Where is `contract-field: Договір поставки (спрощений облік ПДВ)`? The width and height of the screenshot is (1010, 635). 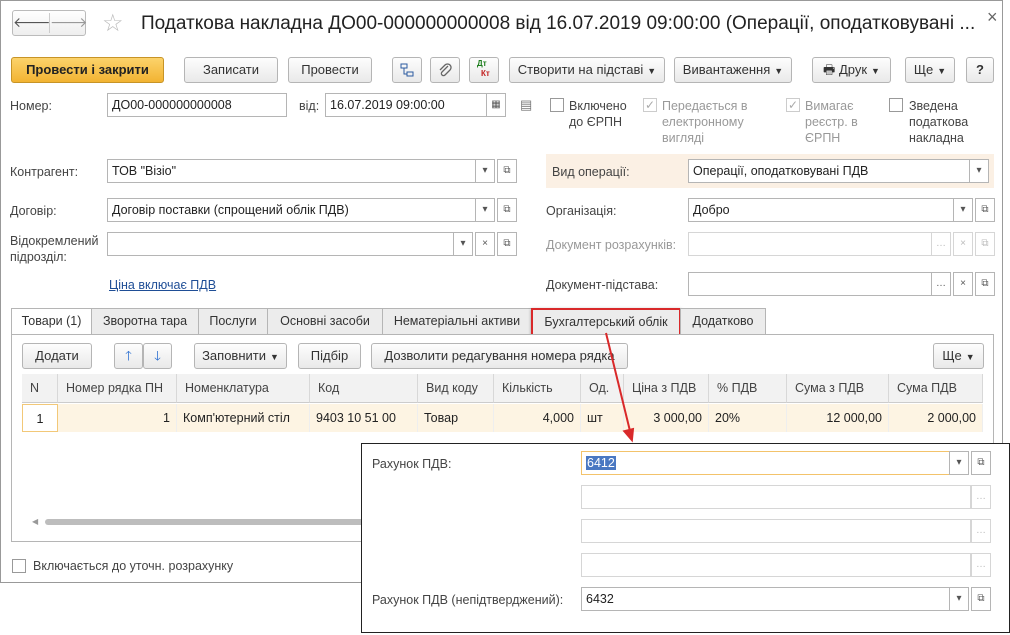
contract-field: Договір поставки (спрощений облік ПДВ) is located at coordinates (291, 210).